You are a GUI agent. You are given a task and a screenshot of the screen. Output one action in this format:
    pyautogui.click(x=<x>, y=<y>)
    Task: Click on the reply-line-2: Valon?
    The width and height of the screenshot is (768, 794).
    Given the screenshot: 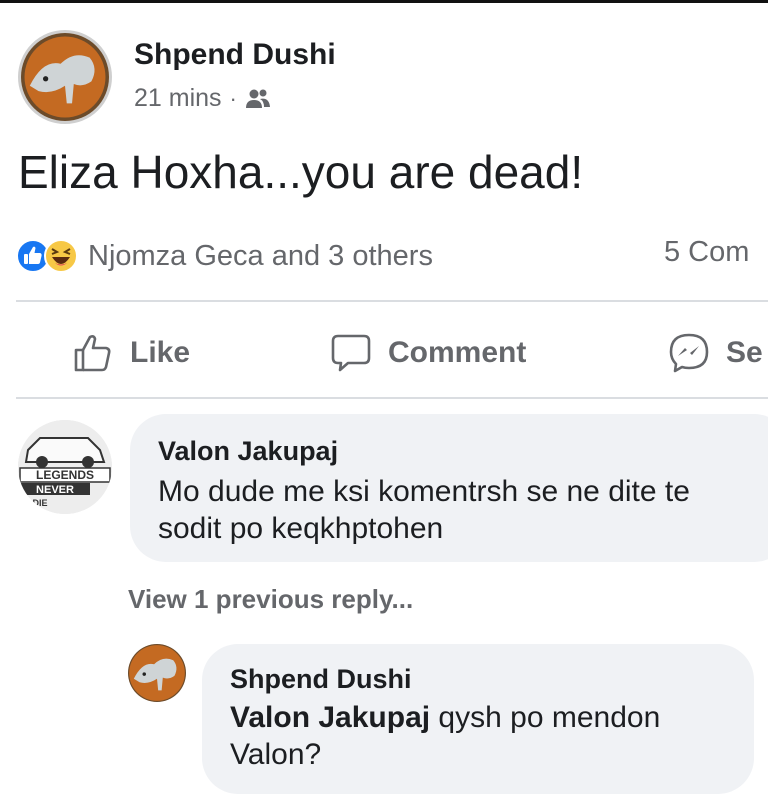 What is the action you would take?
    pyautogui.click(x=276, y=754)
    